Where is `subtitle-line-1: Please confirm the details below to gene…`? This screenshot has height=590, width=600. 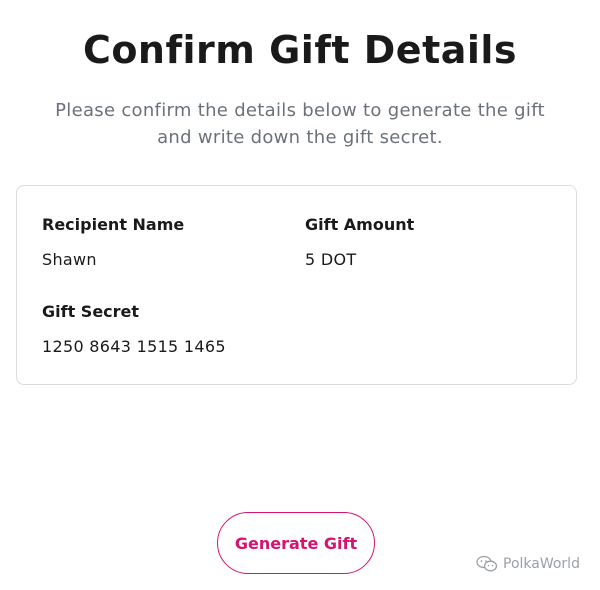
subtitle-line-1: Please confirm the details below to gene… is located at coordinates (300, 110).